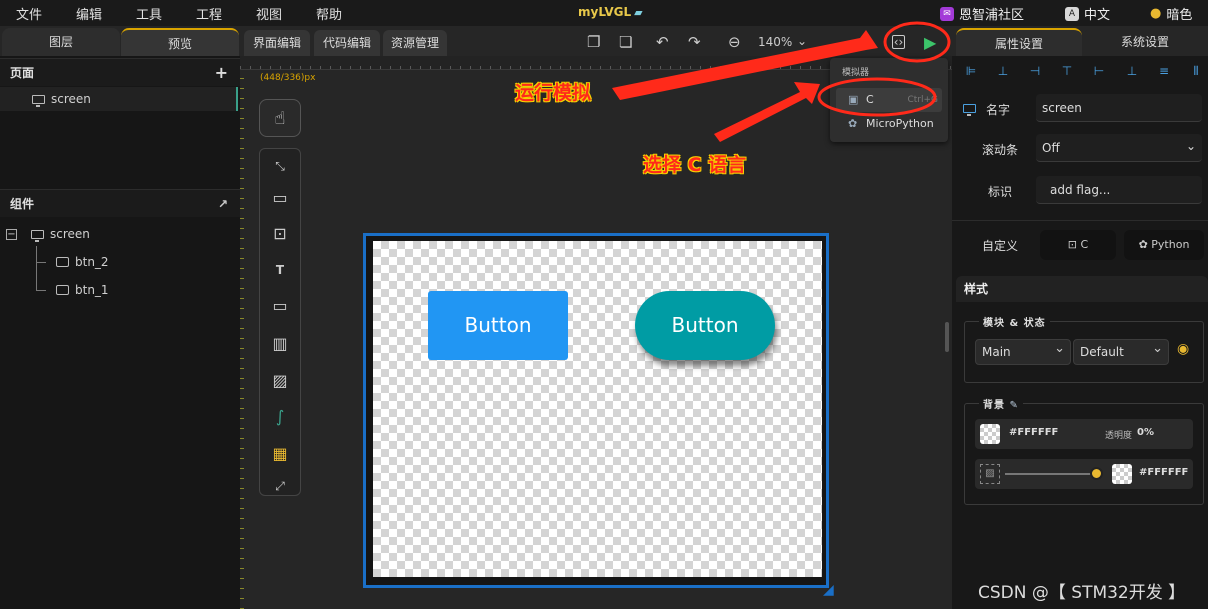 The image size is (1208, 609). I want to click on line-widget-icon: ∫, so click(280, 417).